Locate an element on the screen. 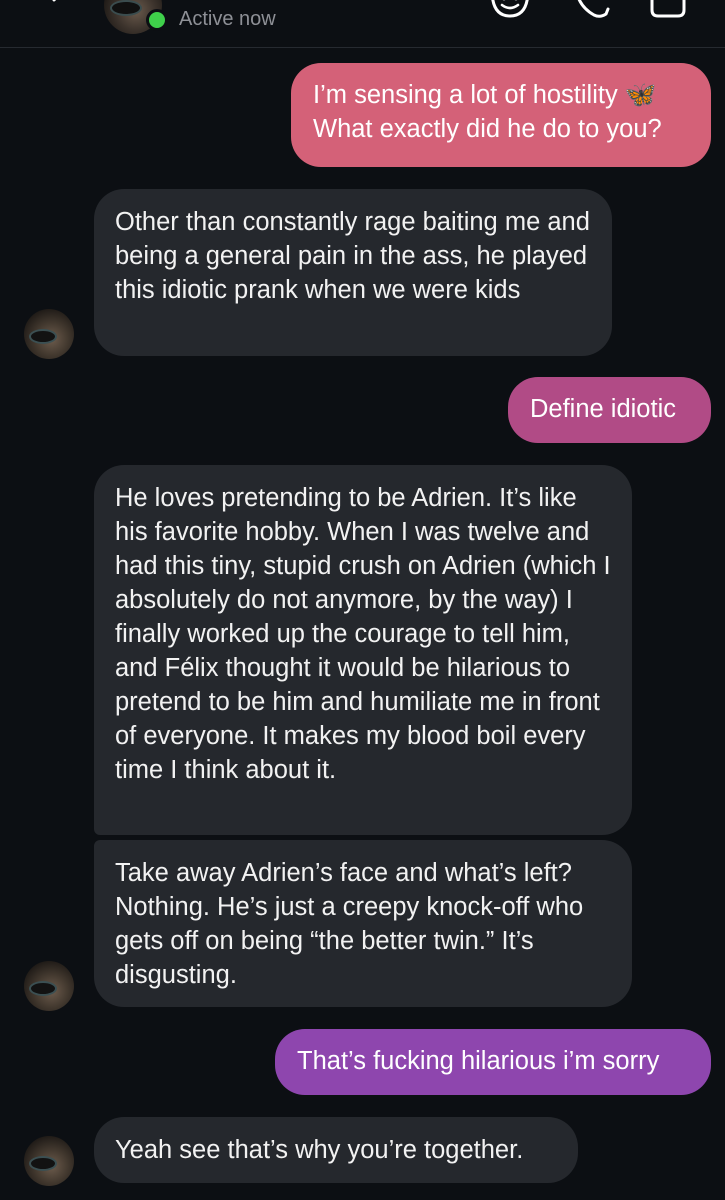  message-bubble-incoming: Yeah see that’s why you’re together. is located at coordinates (336, 1150).